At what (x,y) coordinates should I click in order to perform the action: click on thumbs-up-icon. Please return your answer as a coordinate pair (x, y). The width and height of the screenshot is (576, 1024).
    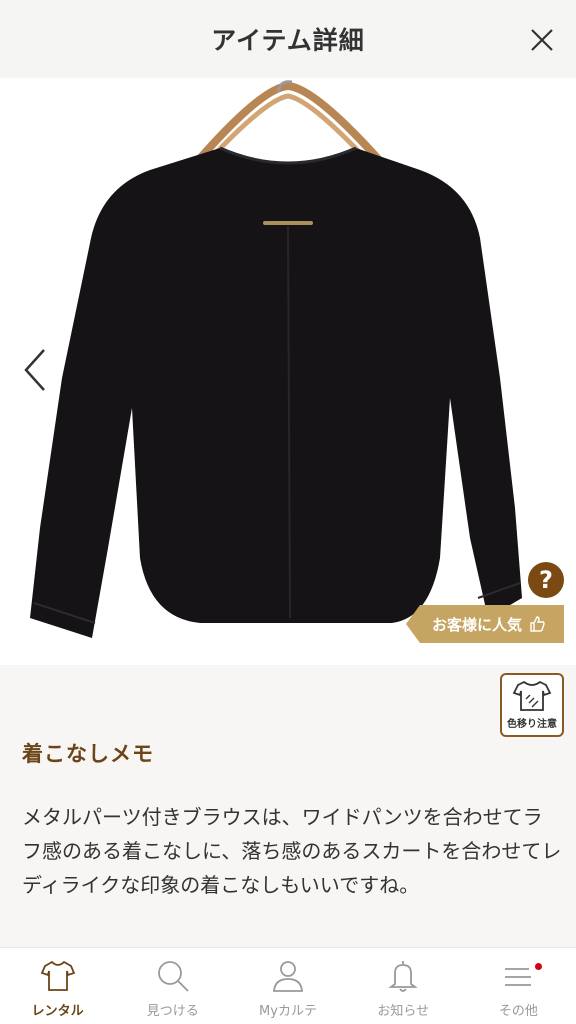
    Looking at the image, I should click on (537, 624).